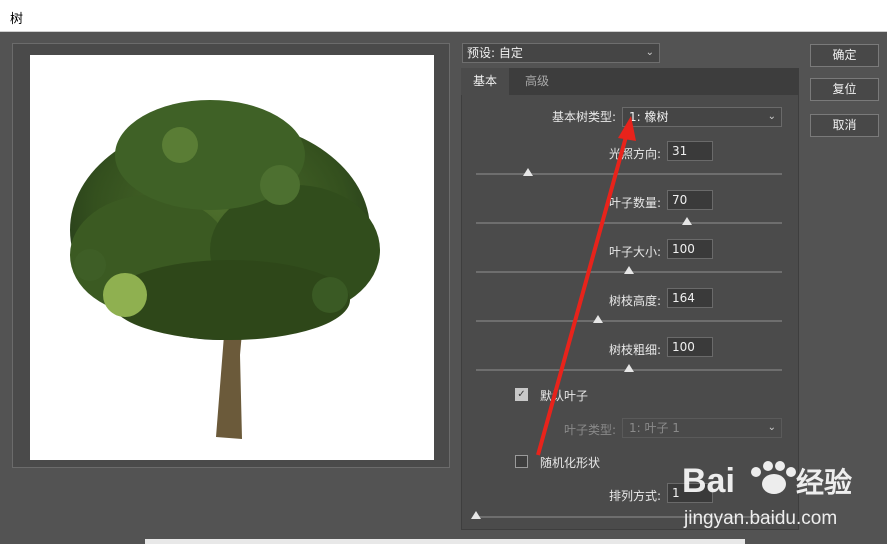  What do you see at coordinates (767, 495) in the screenshot?
I see `baidu-jingyan-watermark: Bai 经验 jingyan.baidu.com` at bounding box center [767, 495].